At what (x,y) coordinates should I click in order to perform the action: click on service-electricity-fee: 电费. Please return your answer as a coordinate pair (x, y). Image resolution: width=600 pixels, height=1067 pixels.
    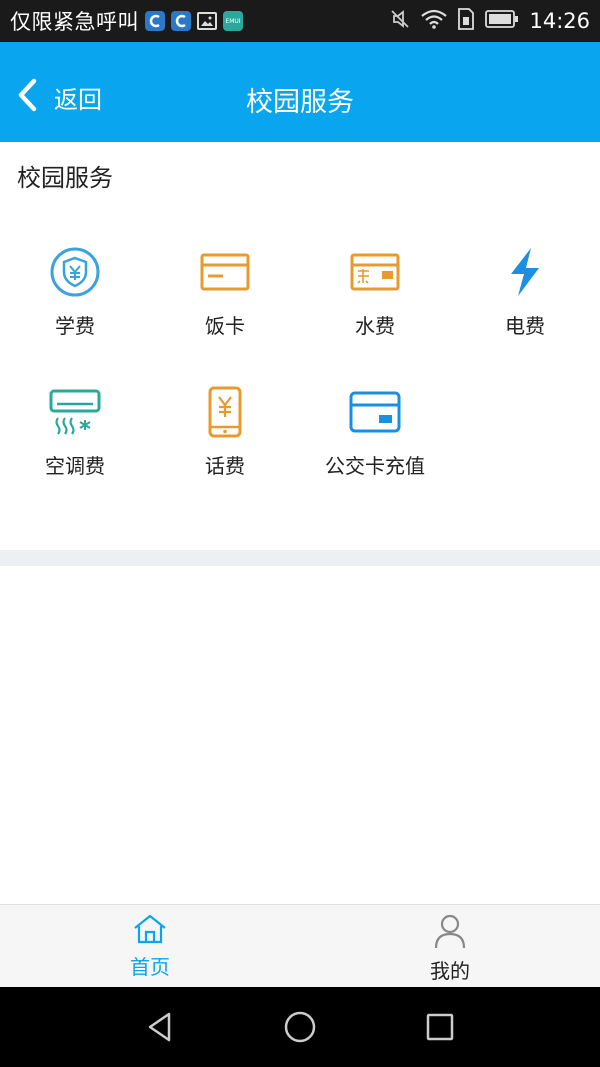
    Looking at the image, I should click on (525, 297).